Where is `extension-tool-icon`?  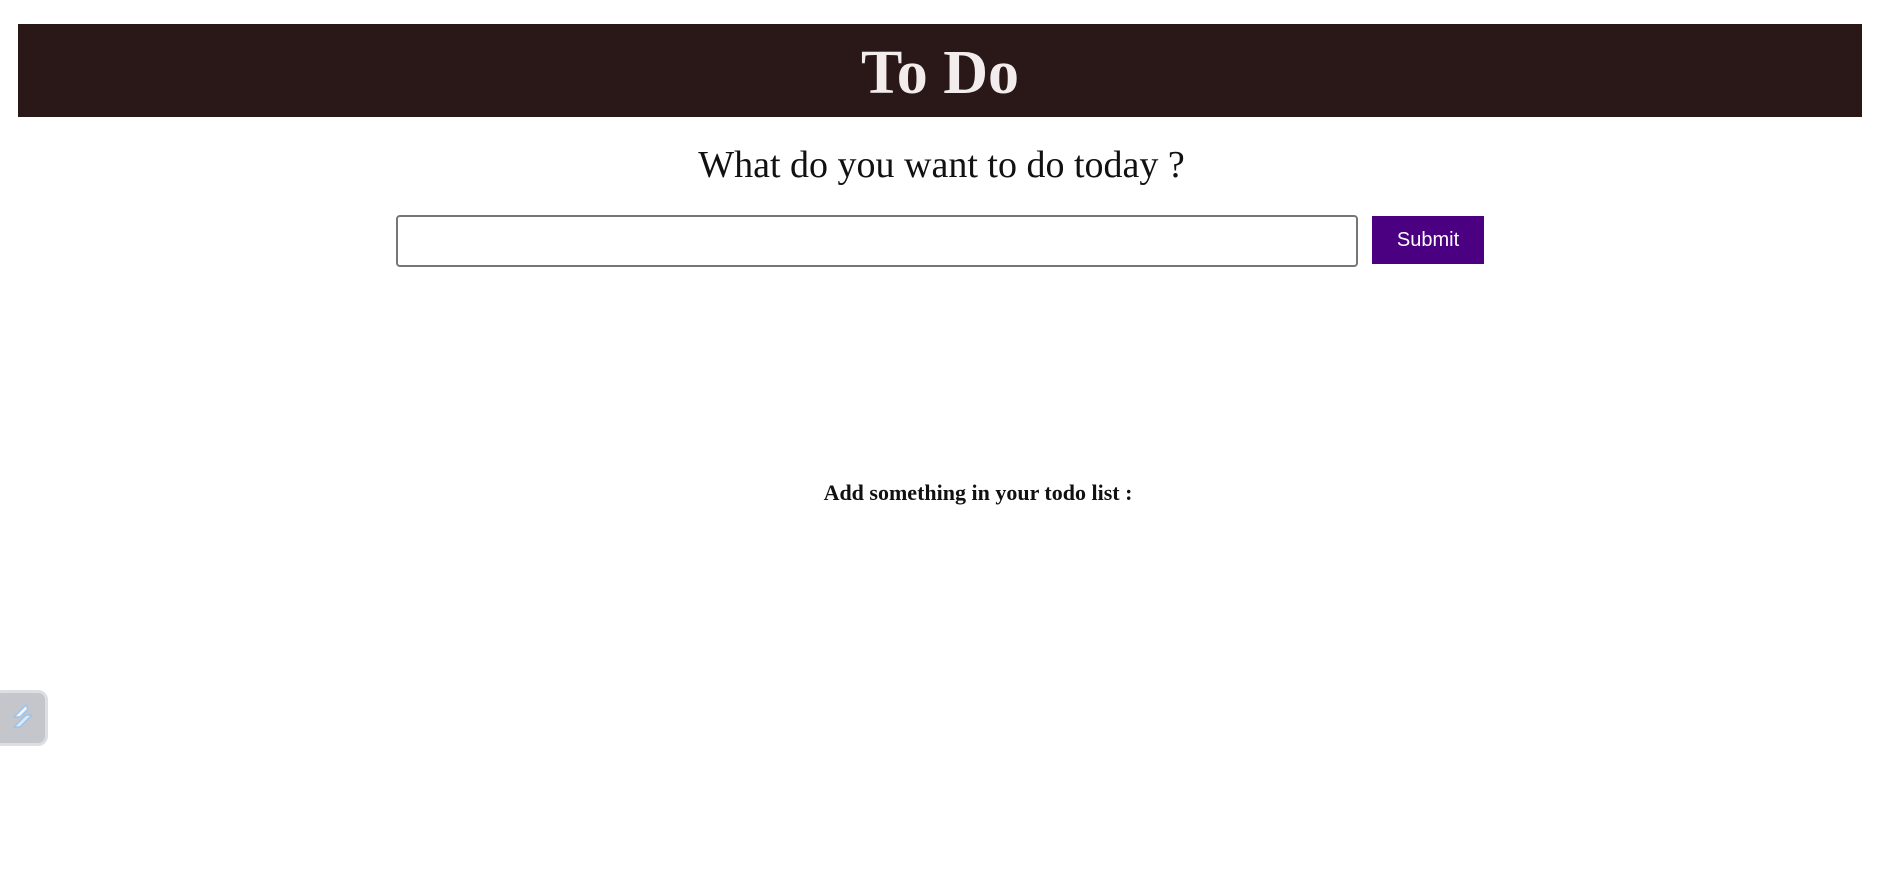 extension-tool-icon is located at coordinates (23, 716).